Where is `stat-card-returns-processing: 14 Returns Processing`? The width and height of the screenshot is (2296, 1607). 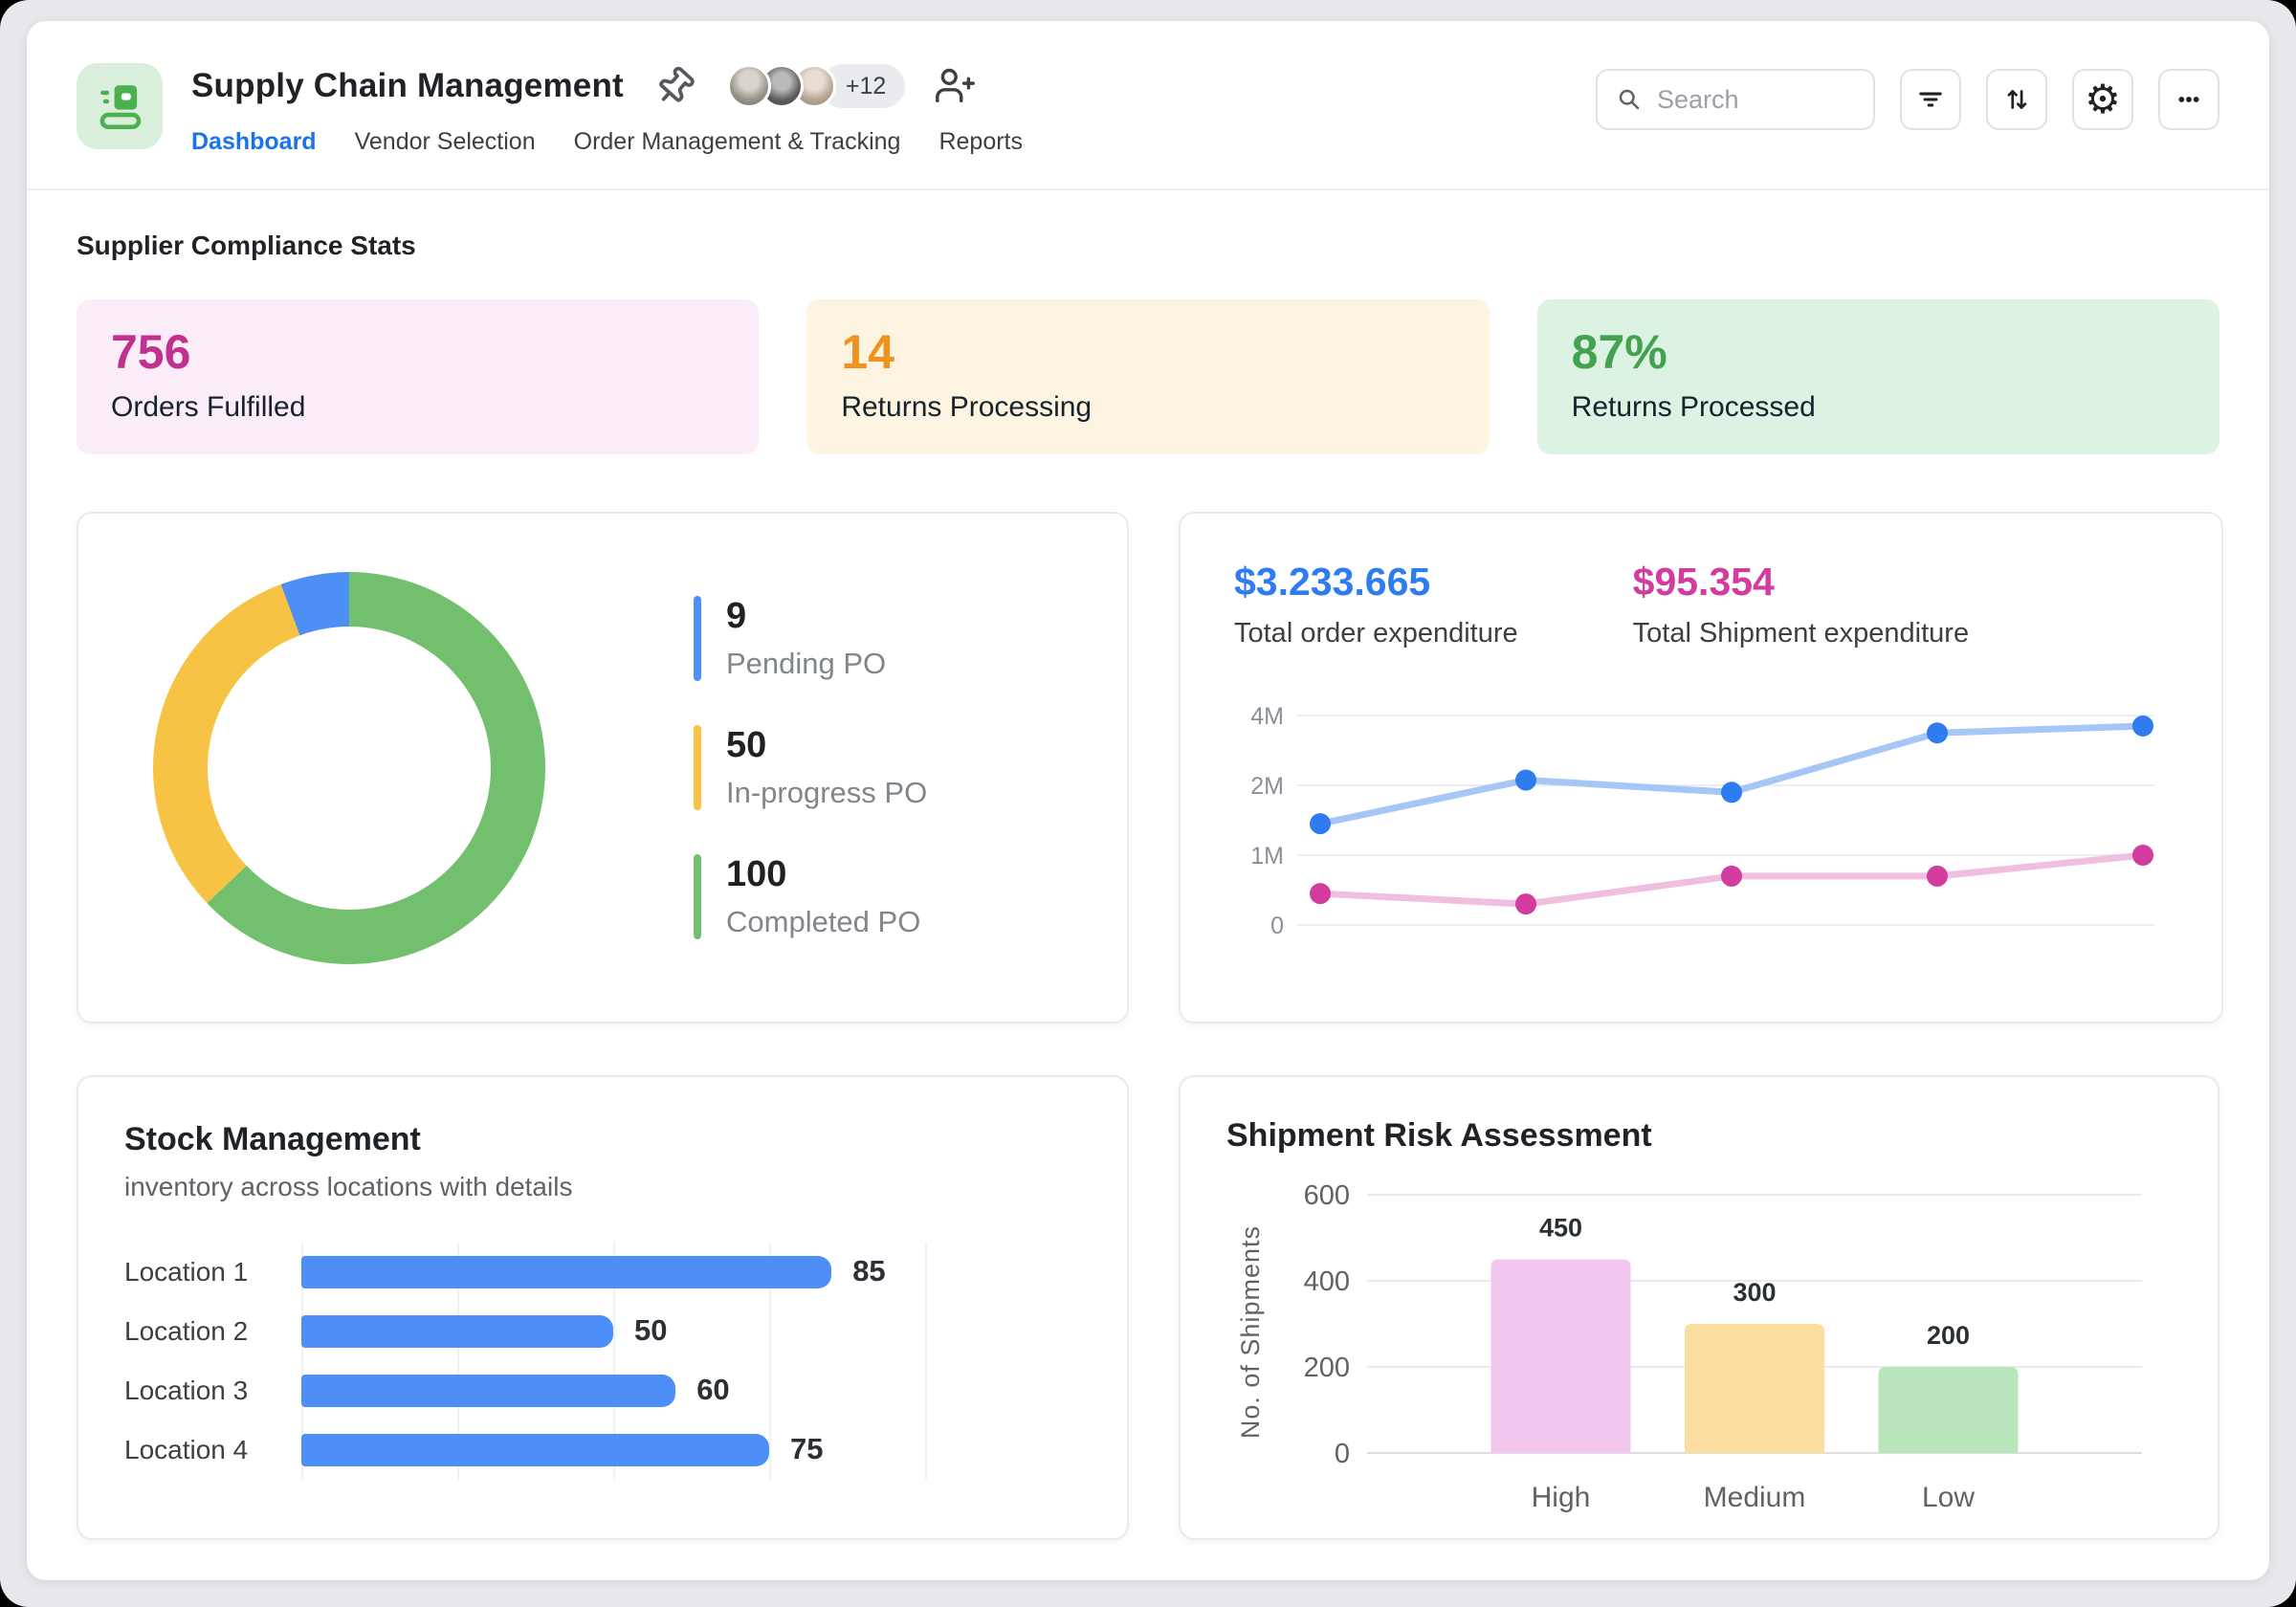 stat-card-returns-processing: 14 Returns Processing is located at coordinates (1148, 376).